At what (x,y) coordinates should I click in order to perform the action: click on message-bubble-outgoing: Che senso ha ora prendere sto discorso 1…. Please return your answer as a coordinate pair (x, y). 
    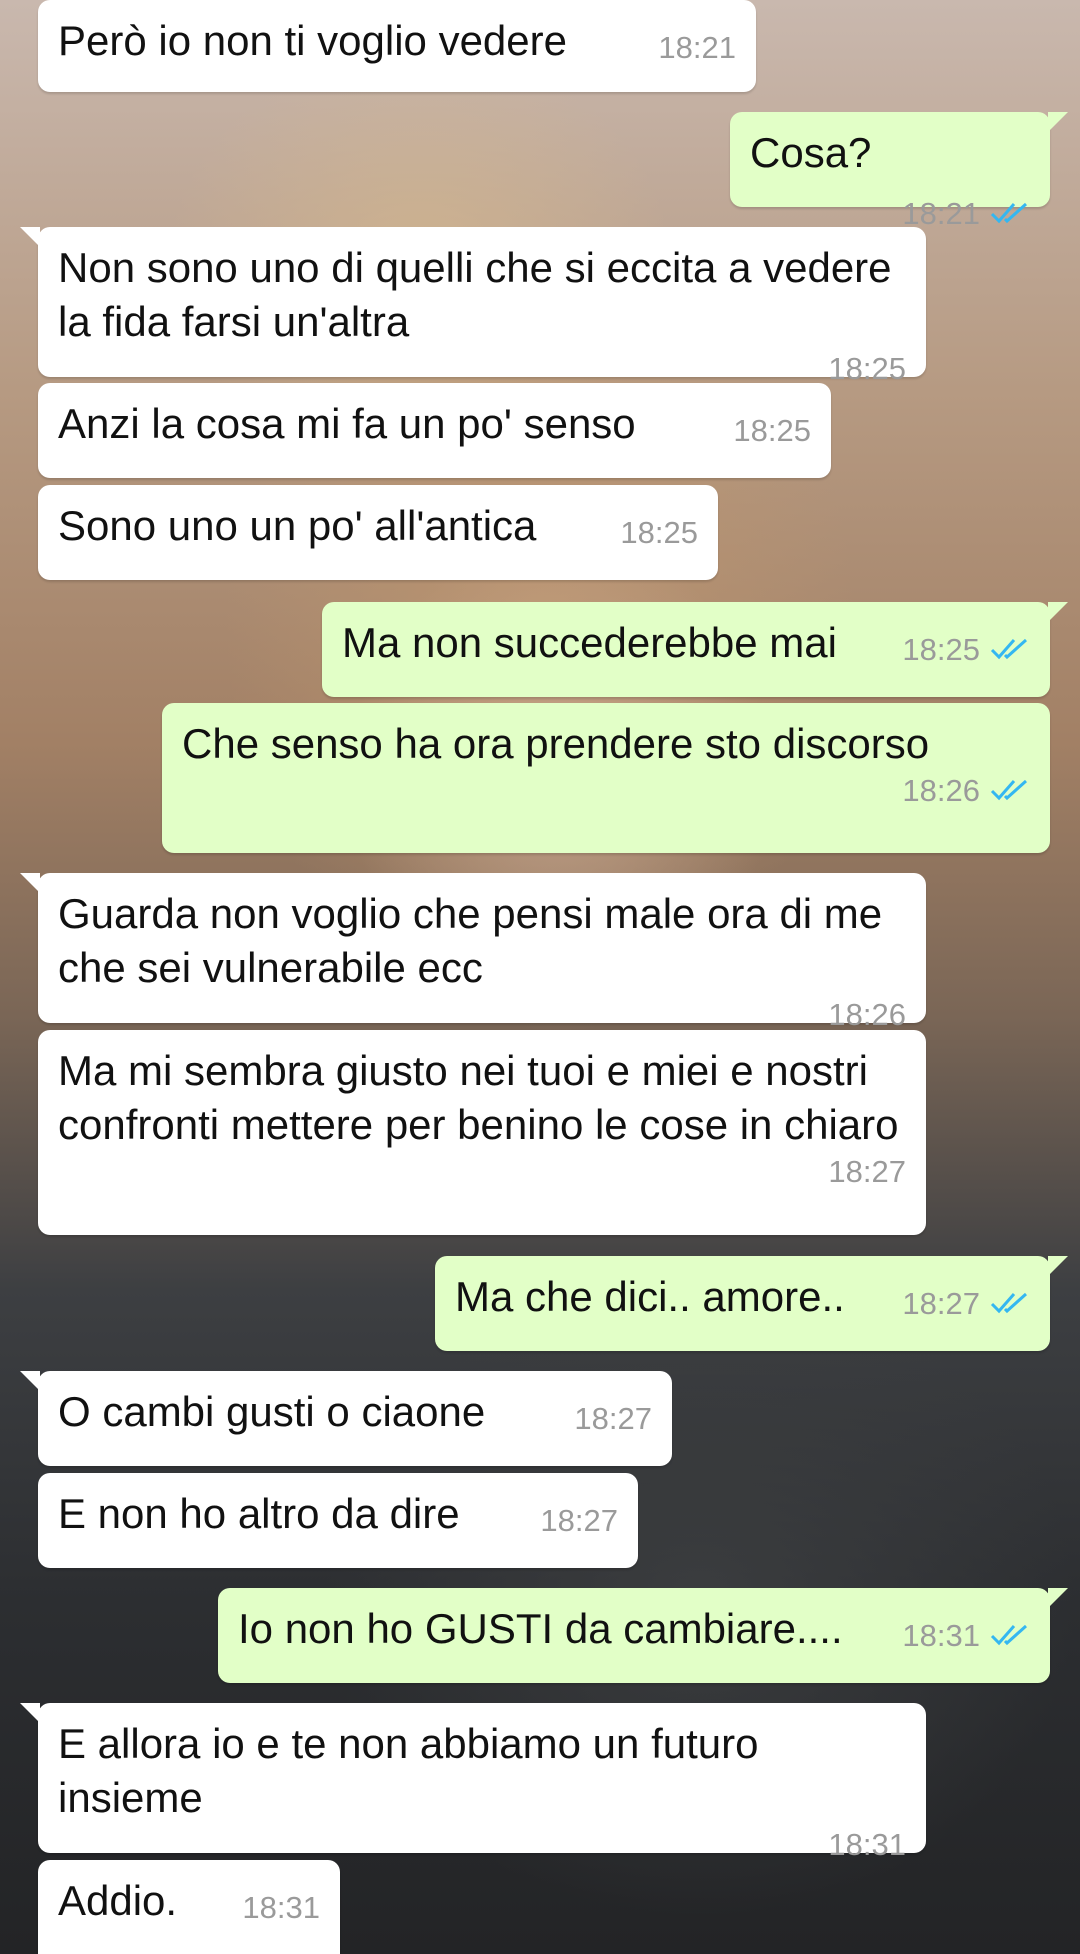
    Looking at the image, I should click on (606, 778).